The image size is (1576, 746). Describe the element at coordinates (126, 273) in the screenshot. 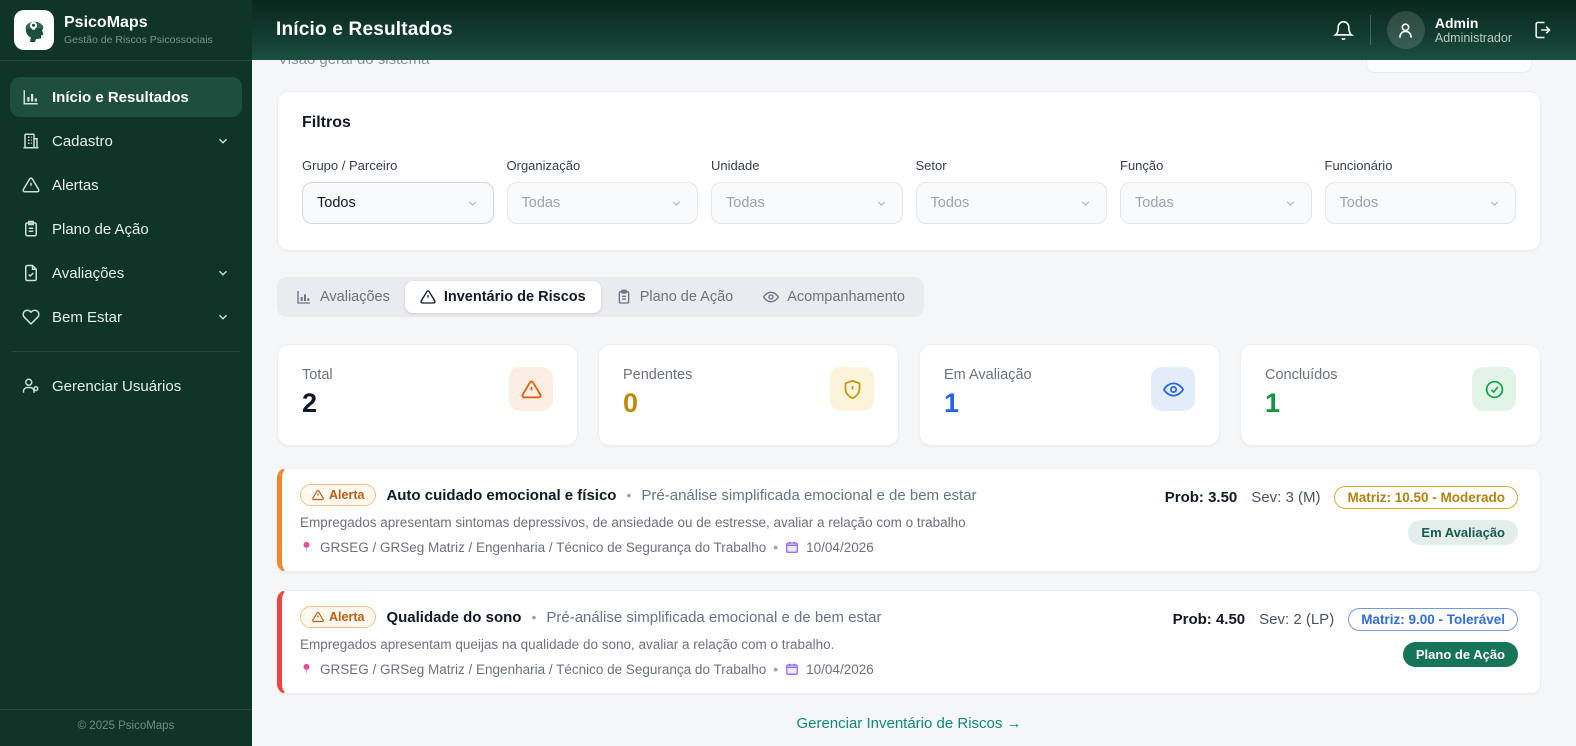

I see `sidebar-item-avaliacoes: Avaliações` at that location.